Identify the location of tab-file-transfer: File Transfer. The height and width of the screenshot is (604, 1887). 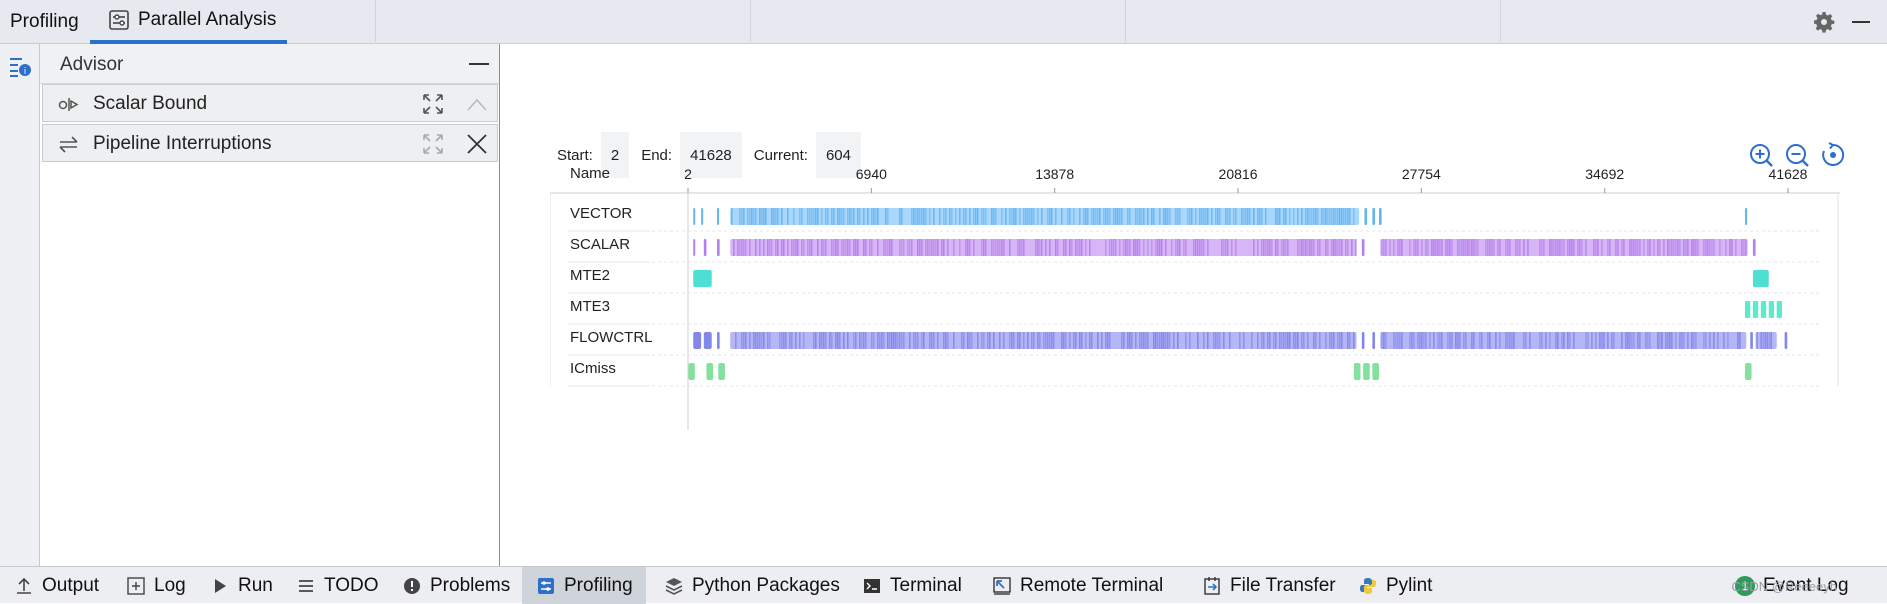
(1269, 585).